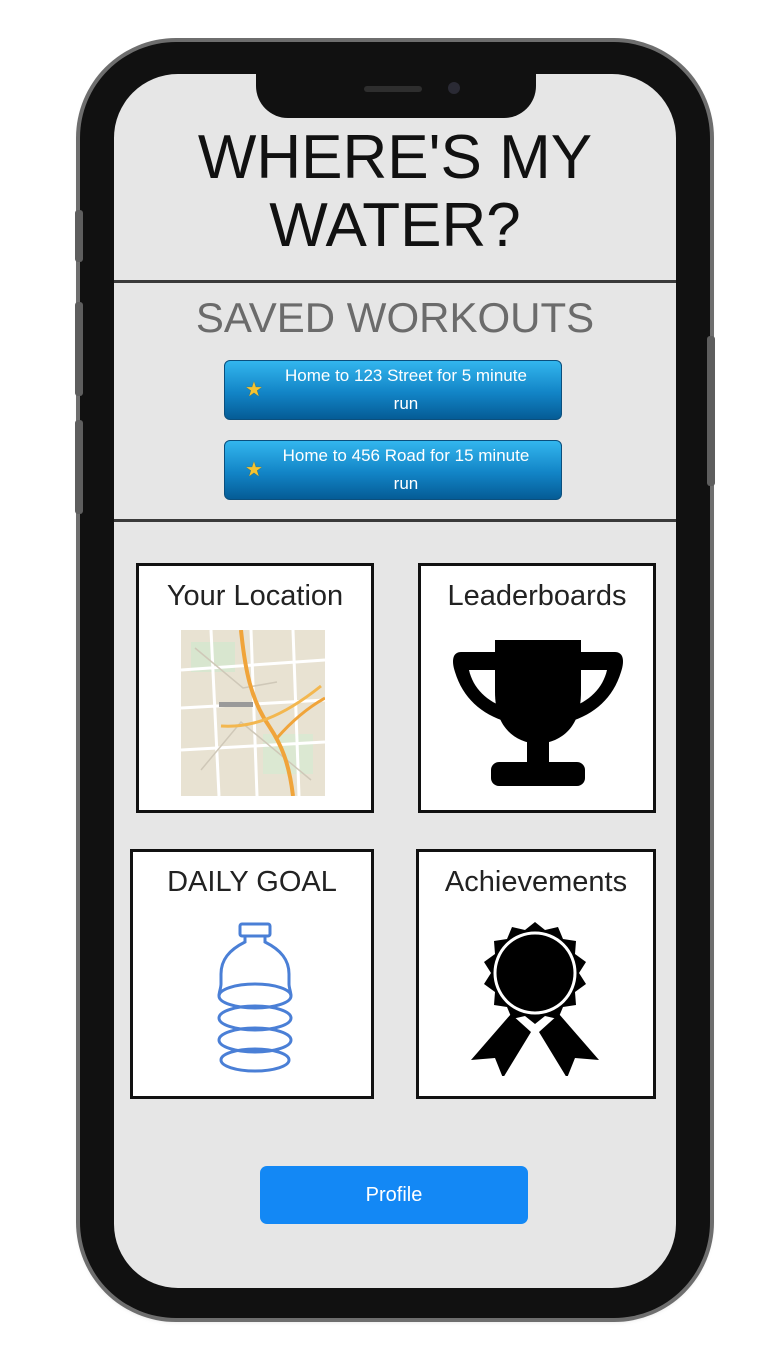  I want to click on achievements-tile: Achievements, so click(536, 974).